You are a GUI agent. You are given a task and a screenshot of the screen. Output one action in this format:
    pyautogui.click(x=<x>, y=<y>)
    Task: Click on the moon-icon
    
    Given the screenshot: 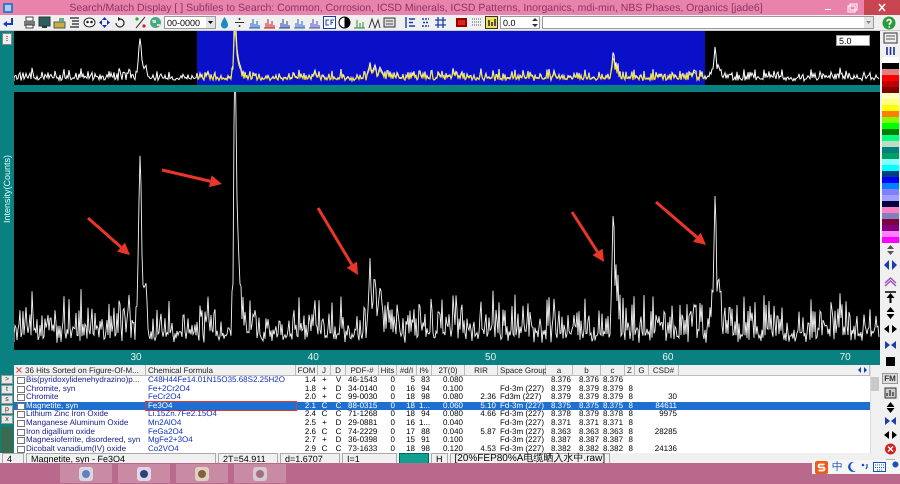 What is the action you would take?
    pyautogui.click(x=852, y=467)
    